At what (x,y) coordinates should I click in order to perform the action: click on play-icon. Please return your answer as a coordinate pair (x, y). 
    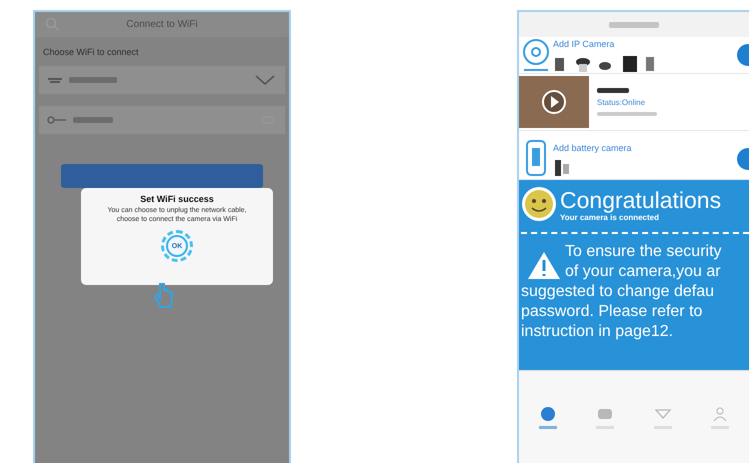
    Looking at the image, I should click on (554, 102).